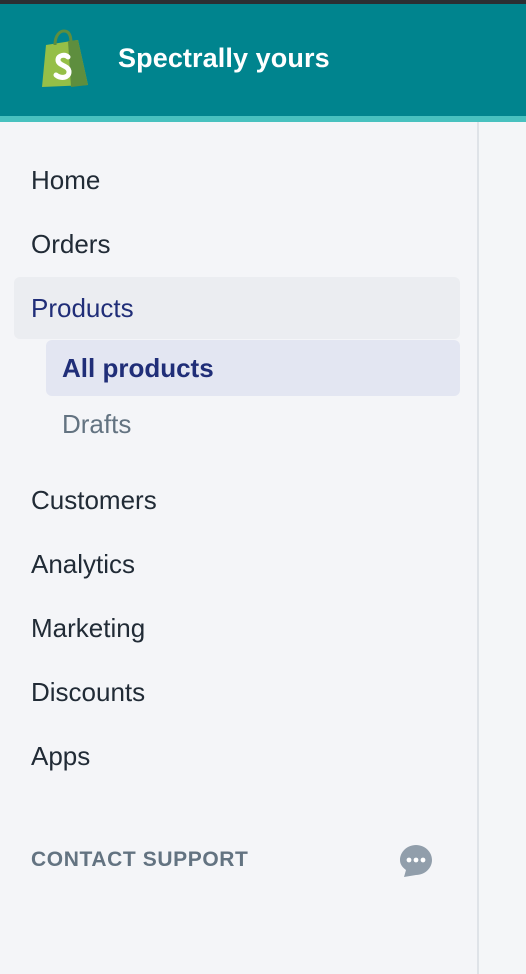  I want to click on chat-bubble-icon, so click(416, 861).